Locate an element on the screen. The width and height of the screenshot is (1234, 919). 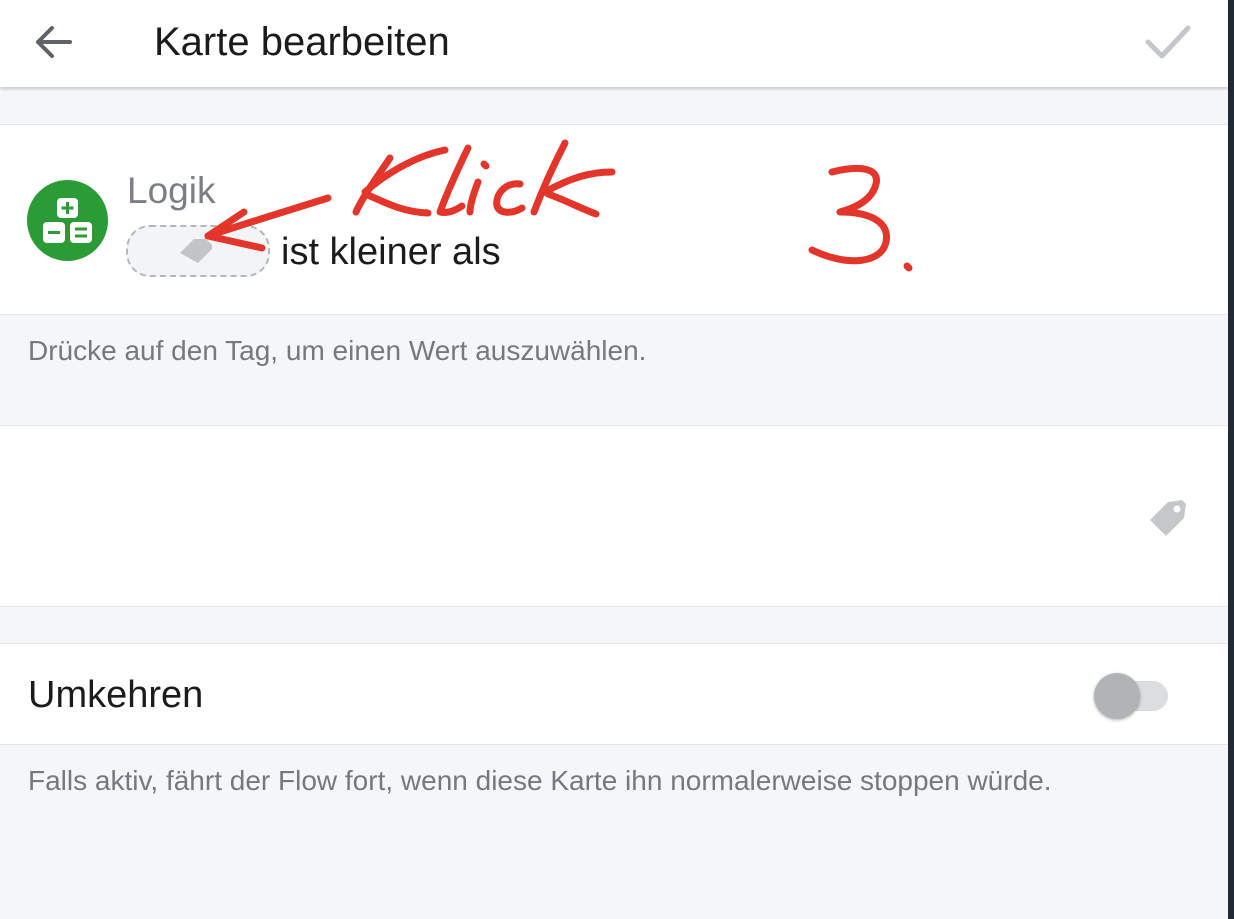
logic-calculator-icon is located at coordinates (67, 220).